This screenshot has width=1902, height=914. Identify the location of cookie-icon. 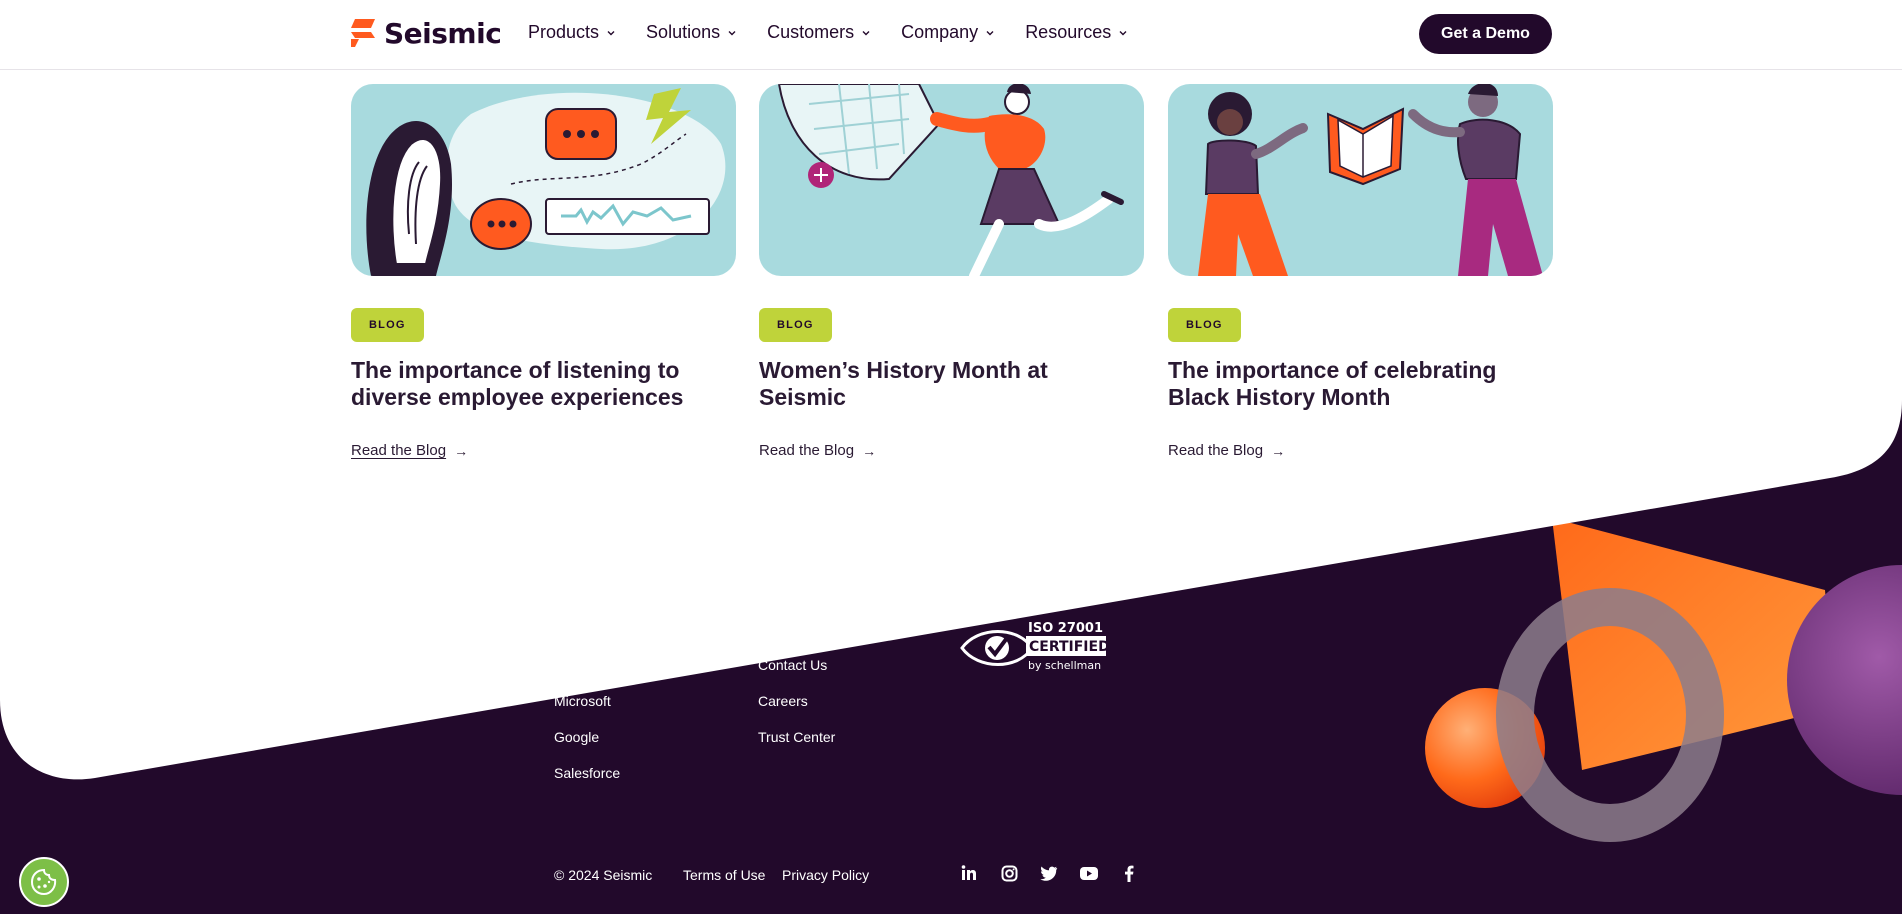
(43, 882).